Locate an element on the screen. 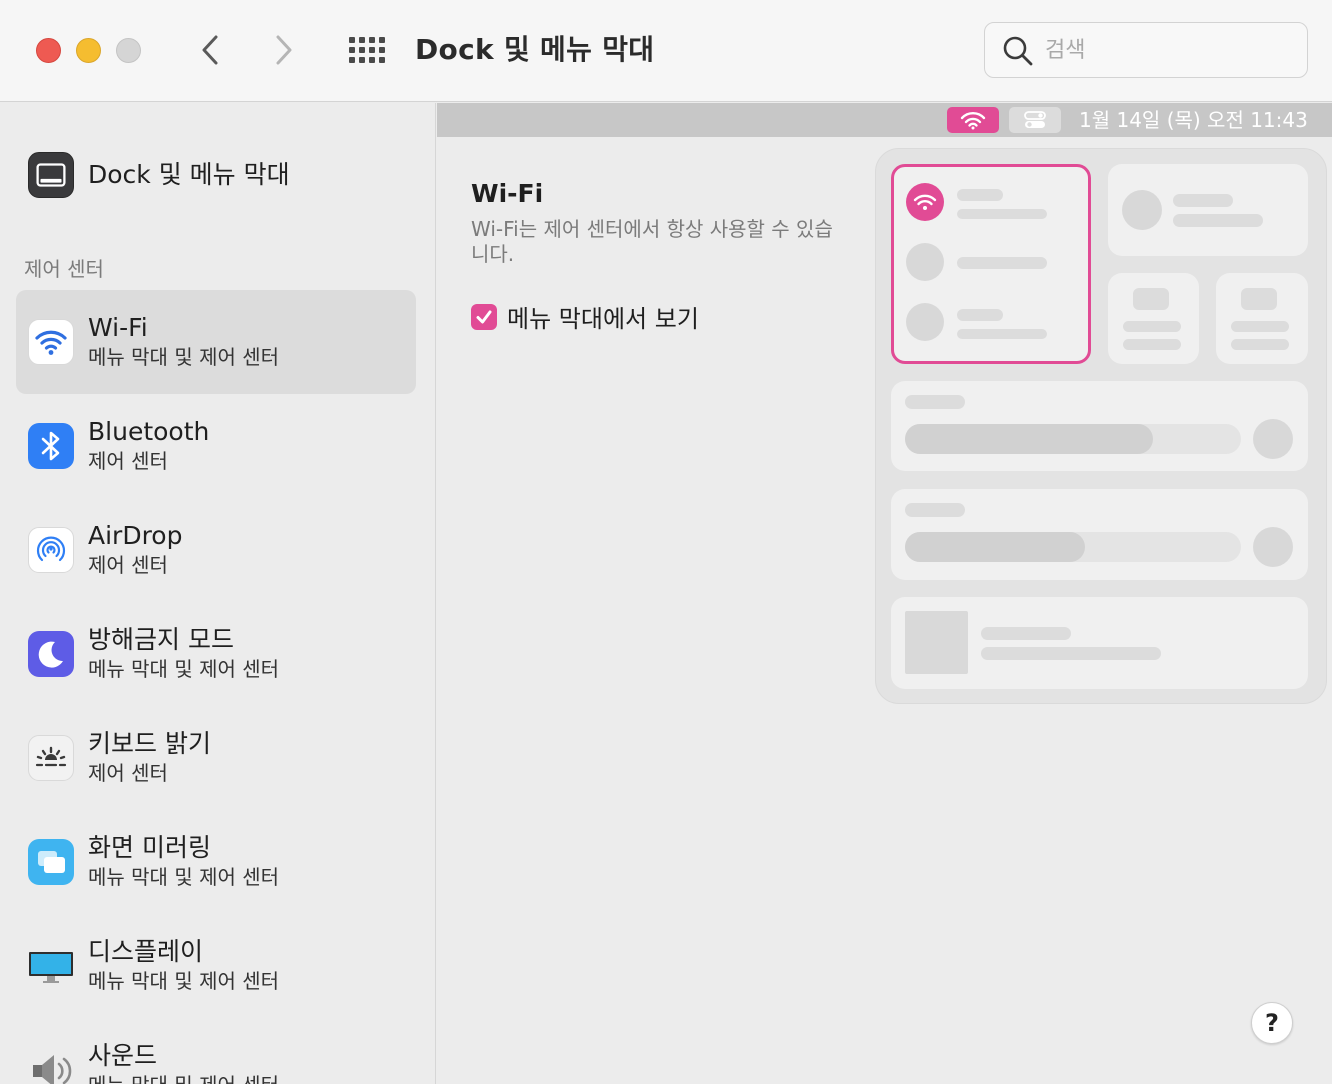  sidebar-item-bluetooth: Bluetooth 제어 센터 is located at coordinates (216, 446).